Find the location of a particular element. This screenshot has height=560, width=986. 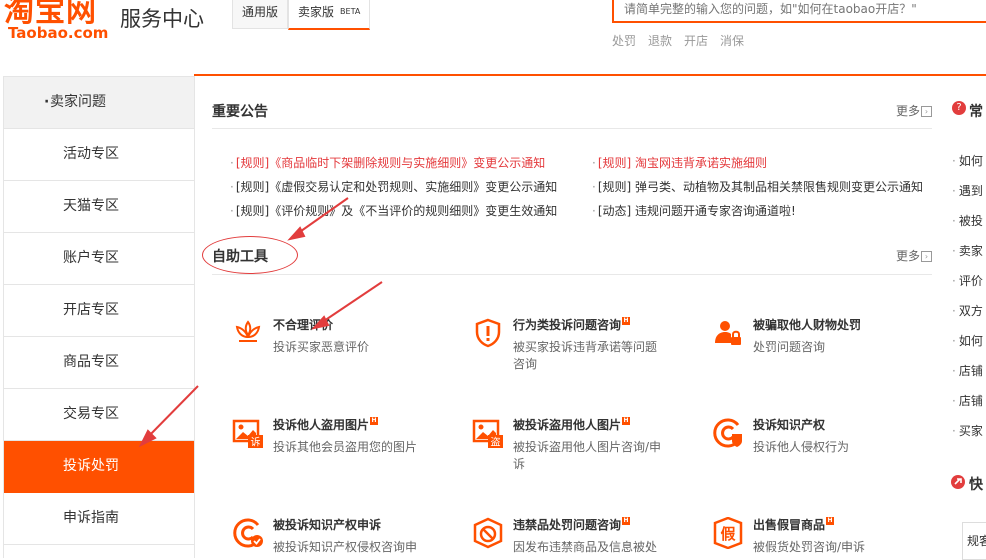

right-panel-box: 规客 is located at coordinates (974, 541).